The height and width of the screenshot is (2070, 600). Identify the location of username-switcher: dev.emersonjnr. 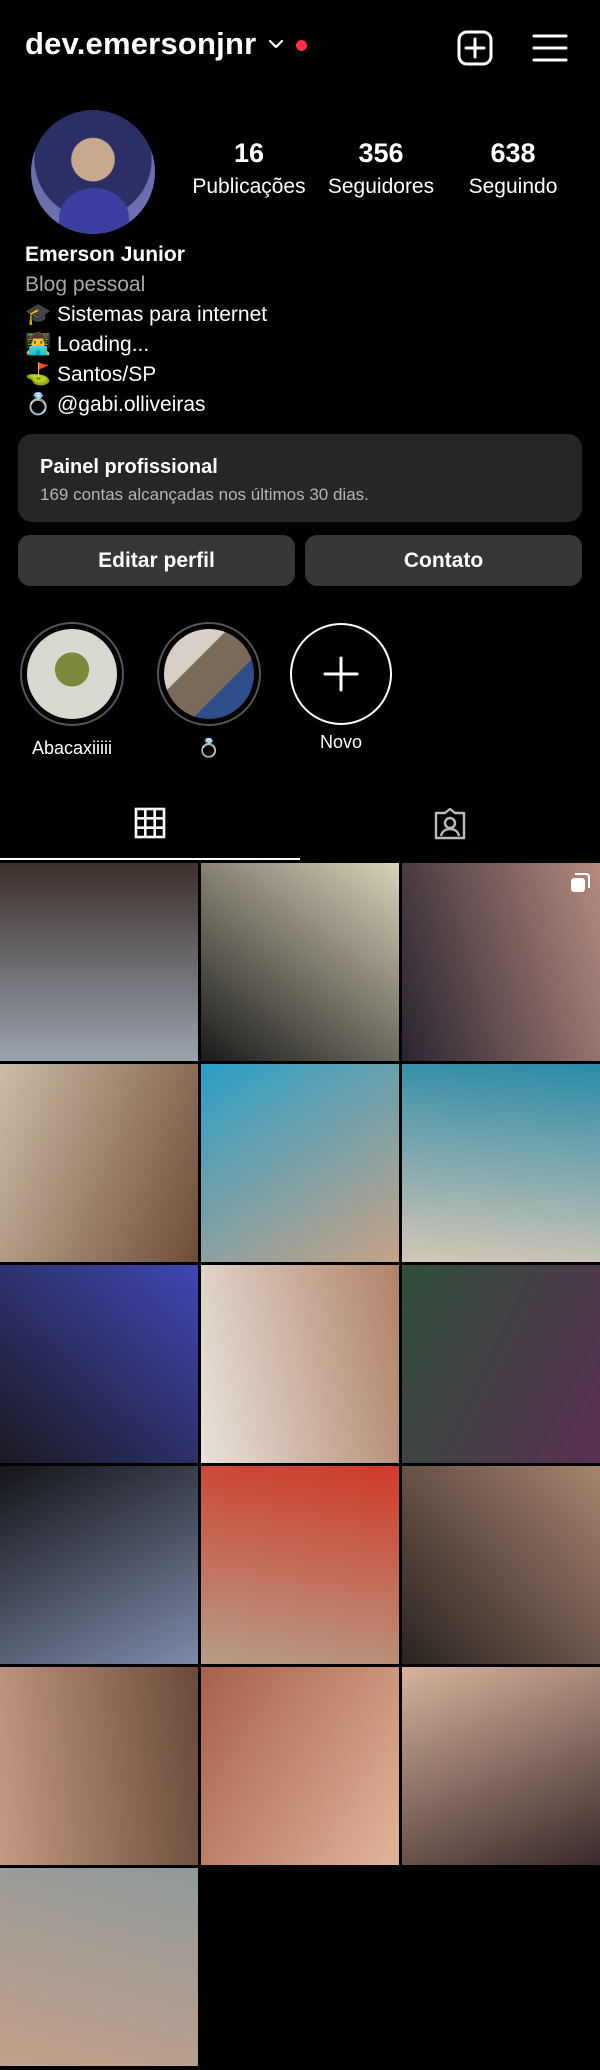
(140, 44).